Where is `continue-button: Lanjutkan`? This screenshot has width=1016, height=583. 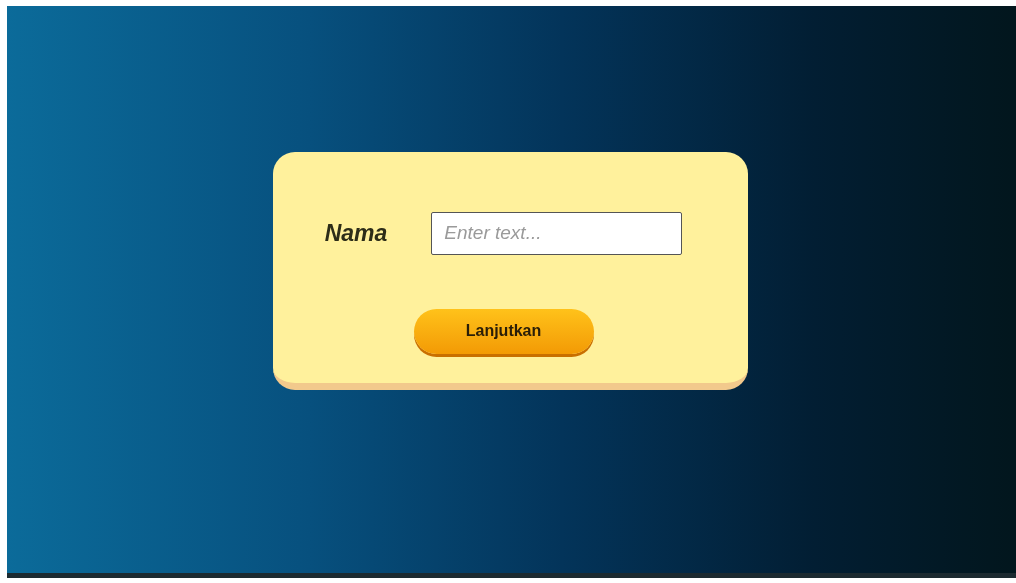
continue-button: Lanjutkan is located at coordinates (503, 331).